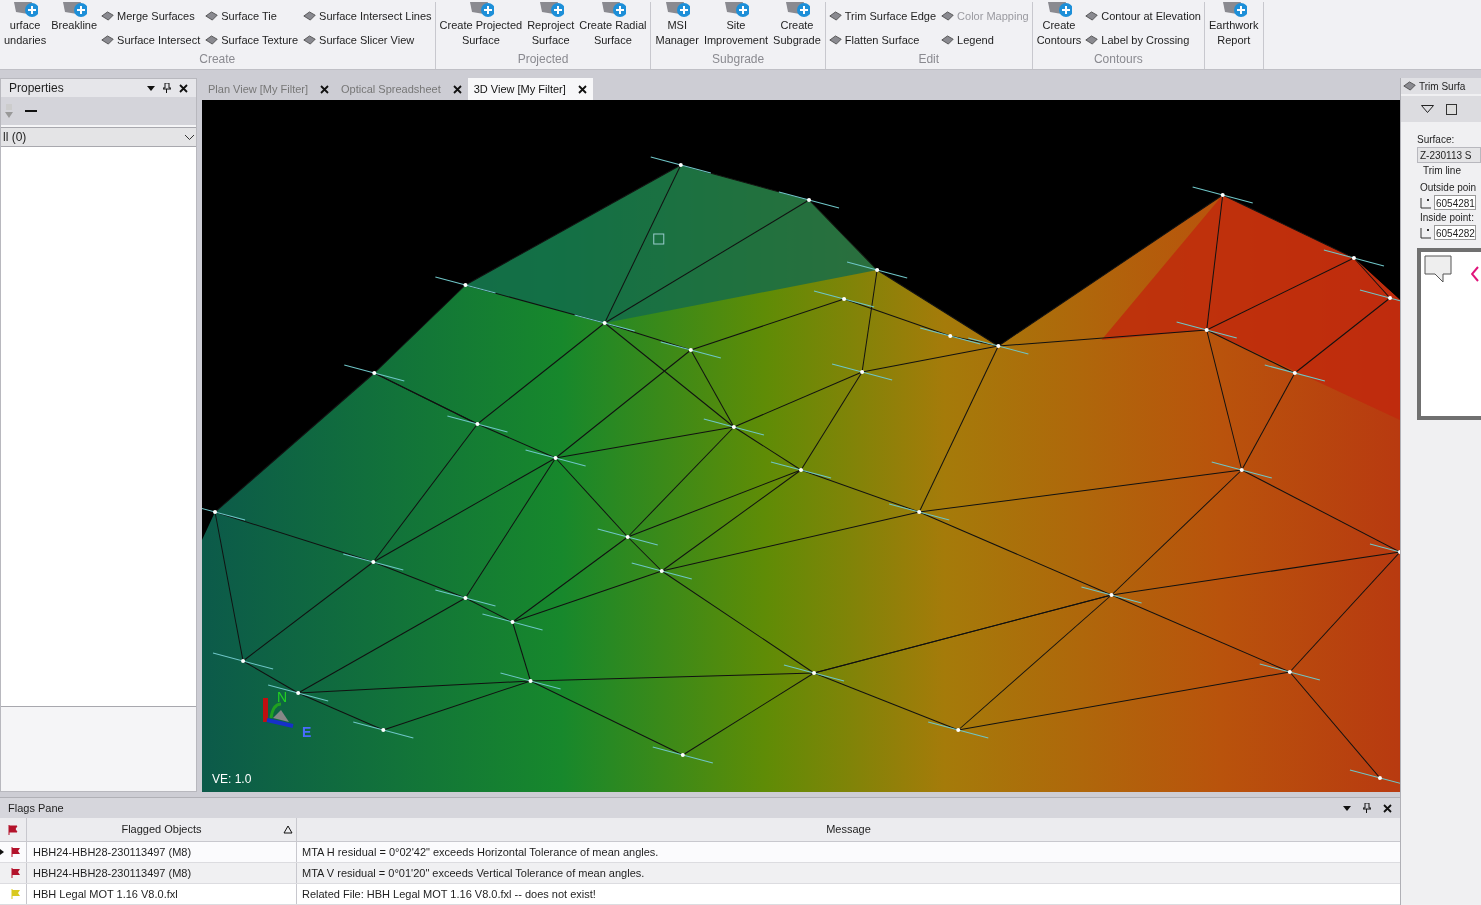 The width and height of the screenshot is (1481, 905). What do you see at coordinates (151, 40) in the screenshot?
I see `ribbon-button: Surface Intersect` at bounding box center [151, 40].